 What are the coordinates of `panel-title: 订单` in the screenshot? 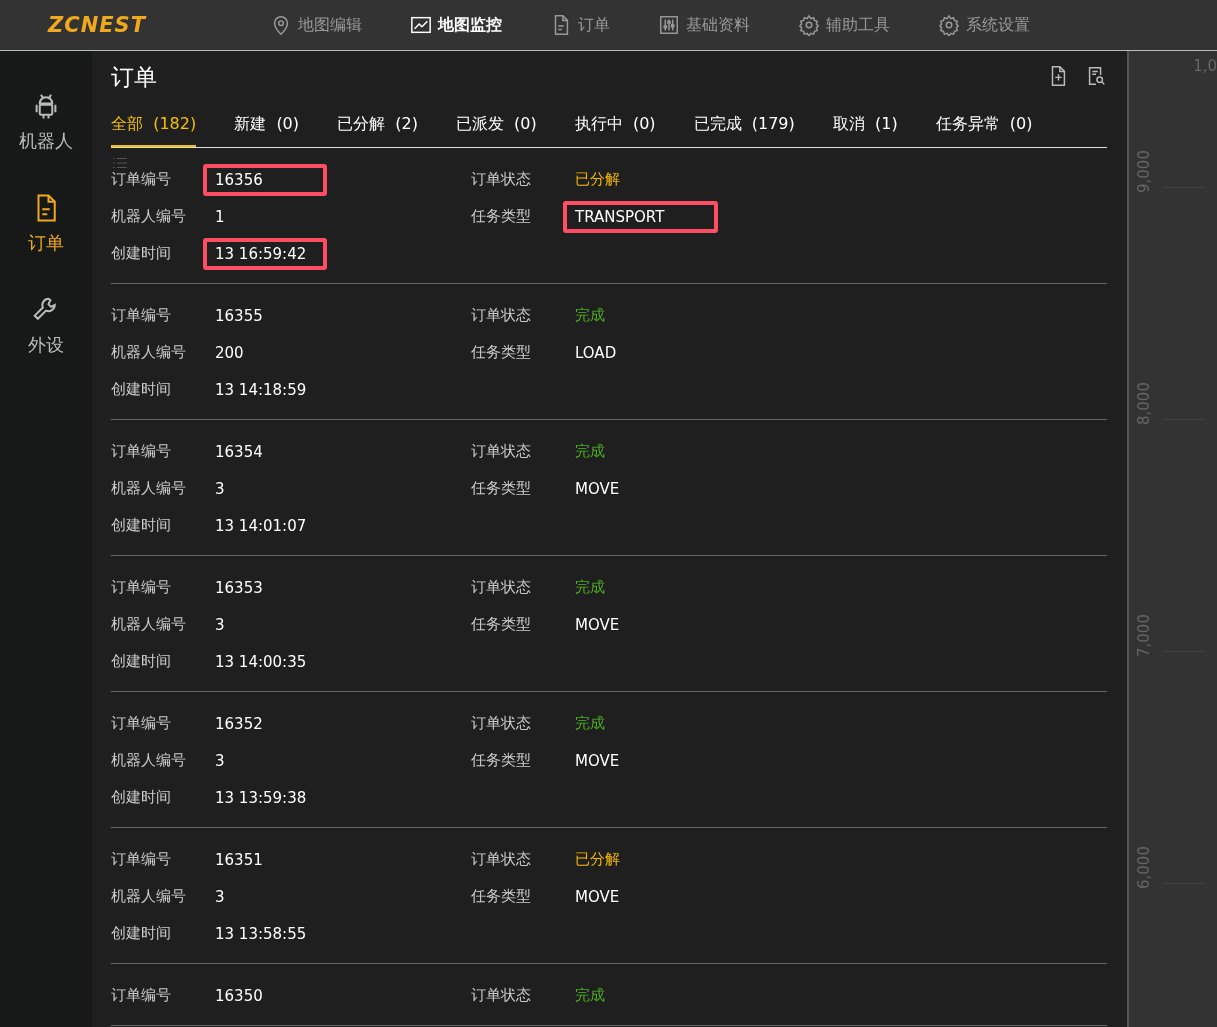 It's located at (134, 77).